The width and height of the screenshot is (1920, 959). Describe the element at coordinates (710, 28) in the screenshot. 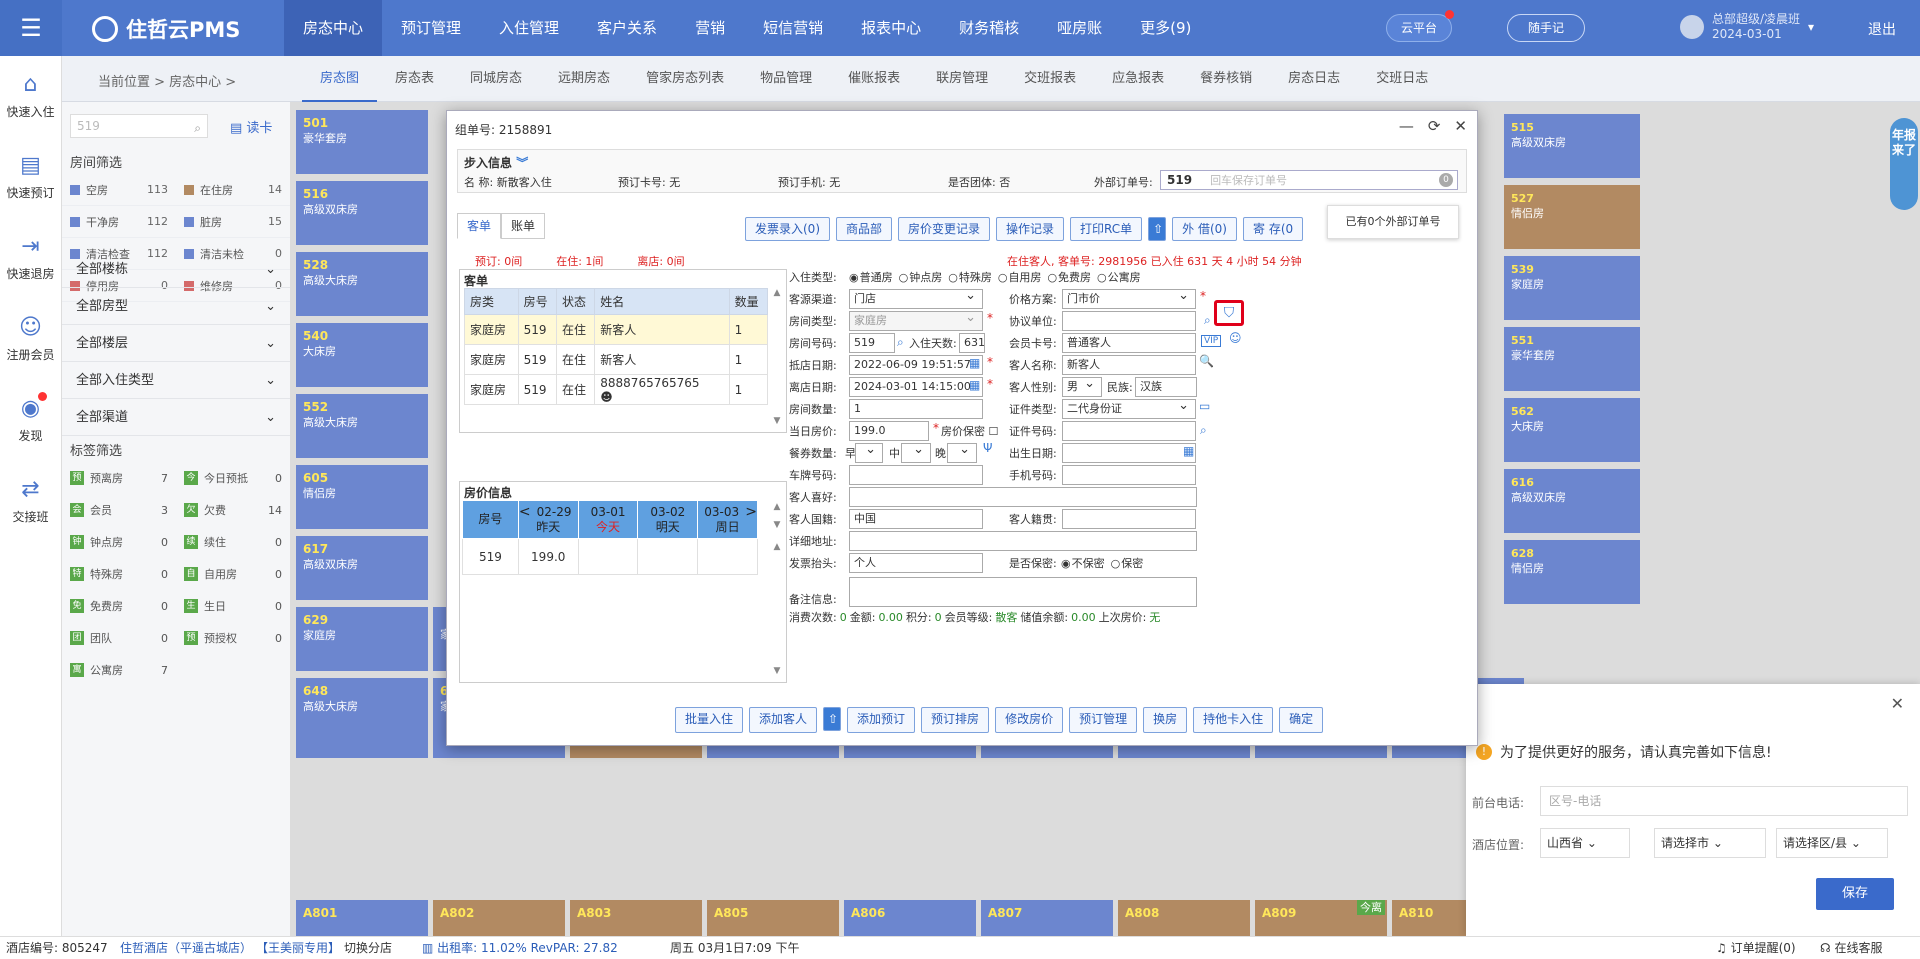

I see `nav-item: 营销` at that location.